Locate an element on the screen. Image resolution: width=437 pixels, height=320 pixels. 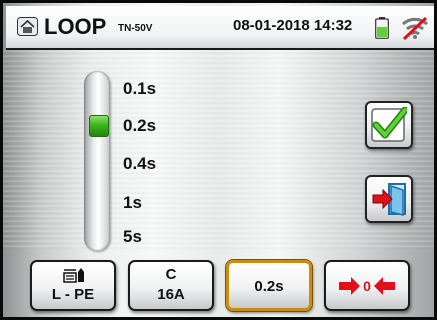
protection-device-button: C 16A is located at coordinates (171, 285).